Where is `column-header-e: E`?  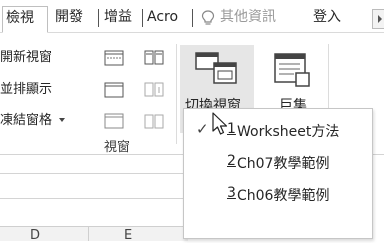 column-header-e: E is located at coordinates (128, 235).